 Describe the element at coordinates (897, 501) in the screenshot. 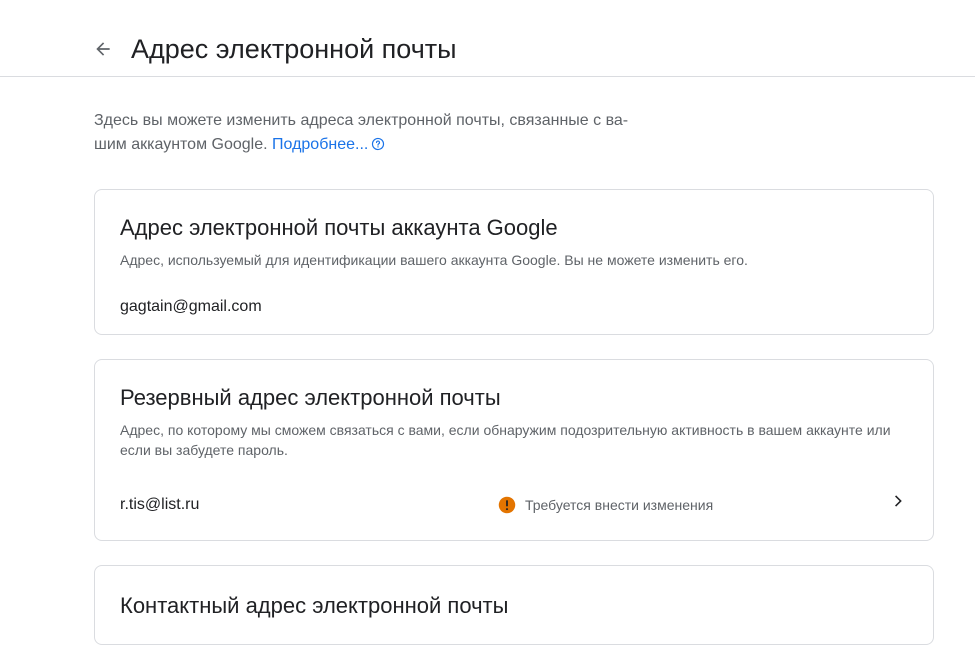

I see `chevron-right-icon` at that location.